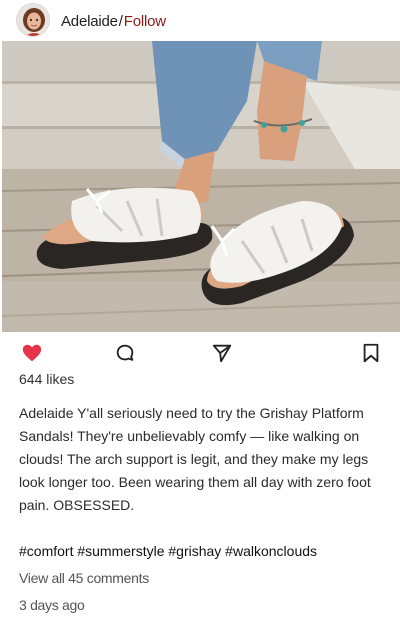  I want to click on username-line: Adelaide/Follow, so click(113, 21).